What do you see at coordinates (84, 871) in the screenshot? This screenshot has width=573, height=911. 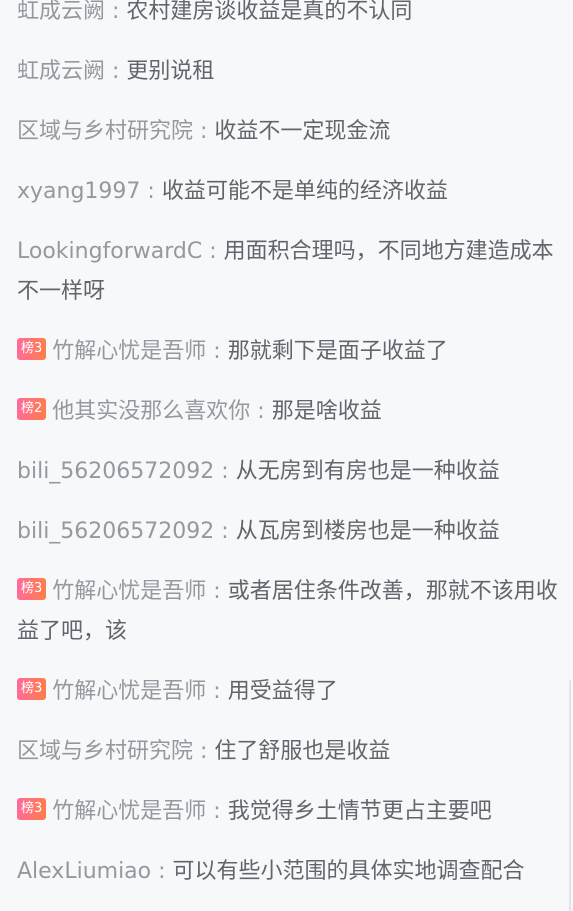 I see `message-username: AlexLiumiao` at bounding box center [84, 871].